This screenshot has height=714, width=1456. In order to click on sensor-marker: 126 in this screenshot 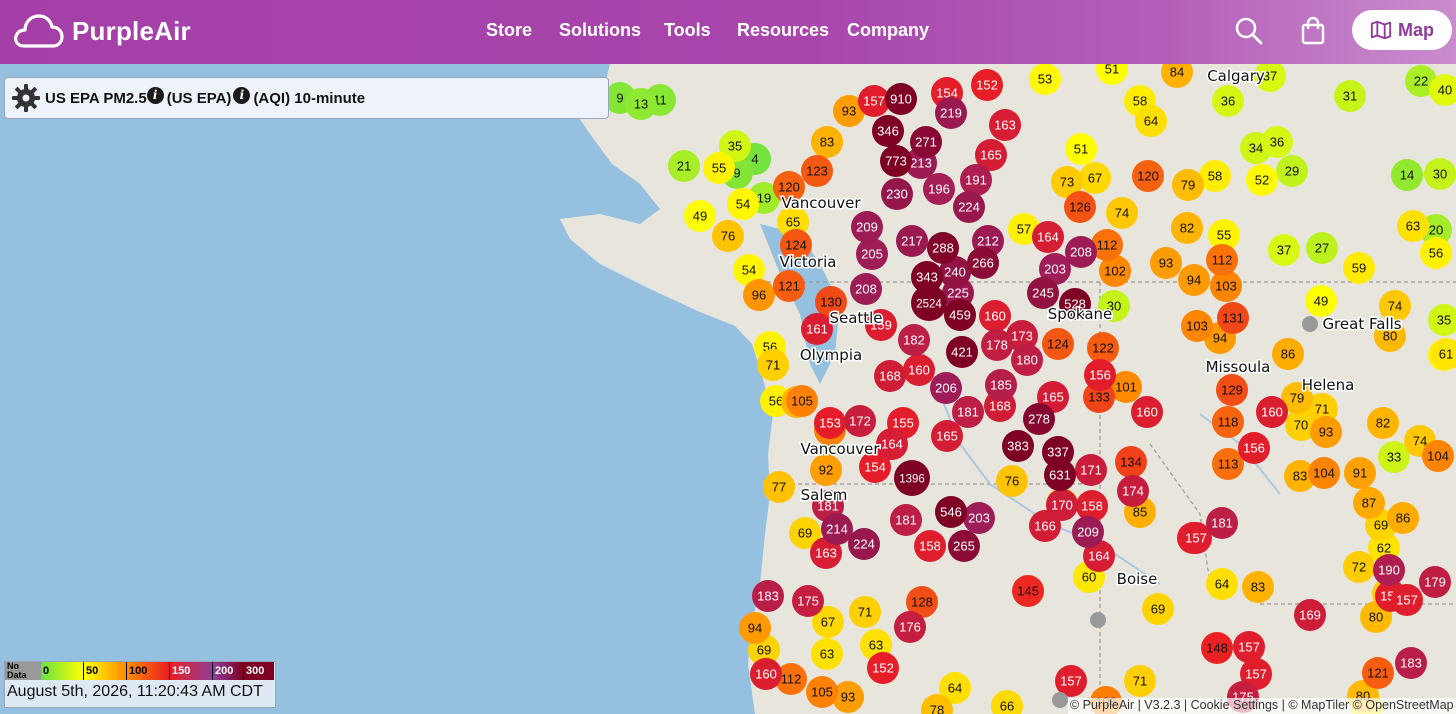, I will do `click(1080, 207)`.